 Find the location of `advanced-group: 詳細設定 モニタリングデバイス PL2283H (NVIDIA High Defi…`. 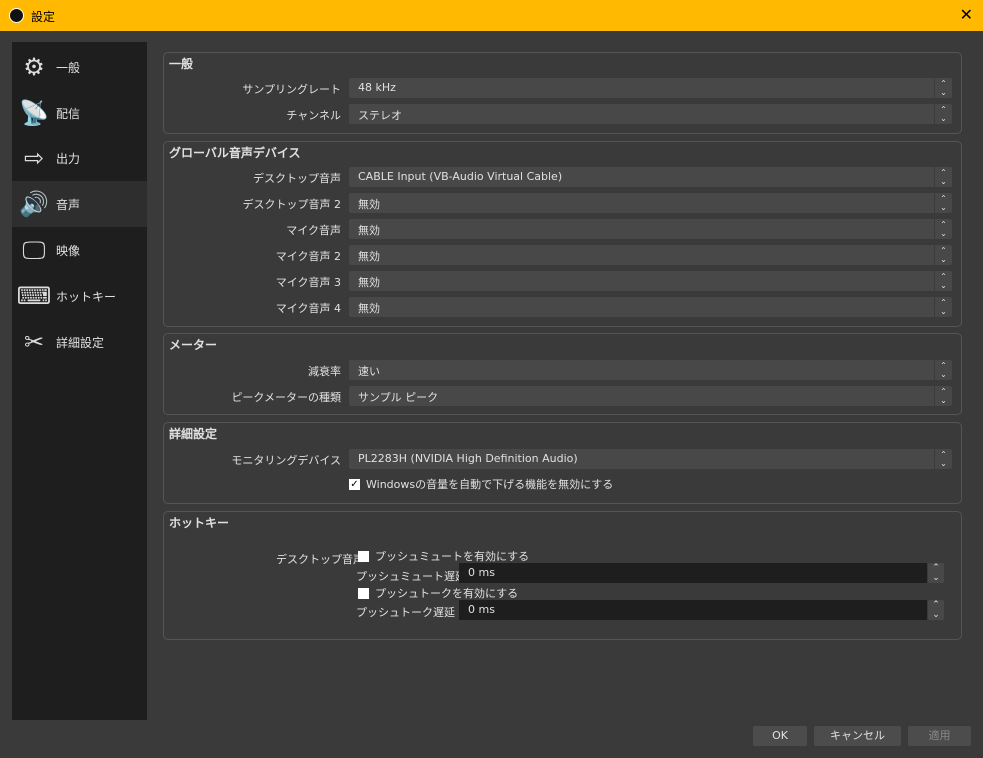

advanced-group: 詳細設定 モニタリングデバイス PL2283H (NVIDIA High Defi… is located at coordinates (562, 463).